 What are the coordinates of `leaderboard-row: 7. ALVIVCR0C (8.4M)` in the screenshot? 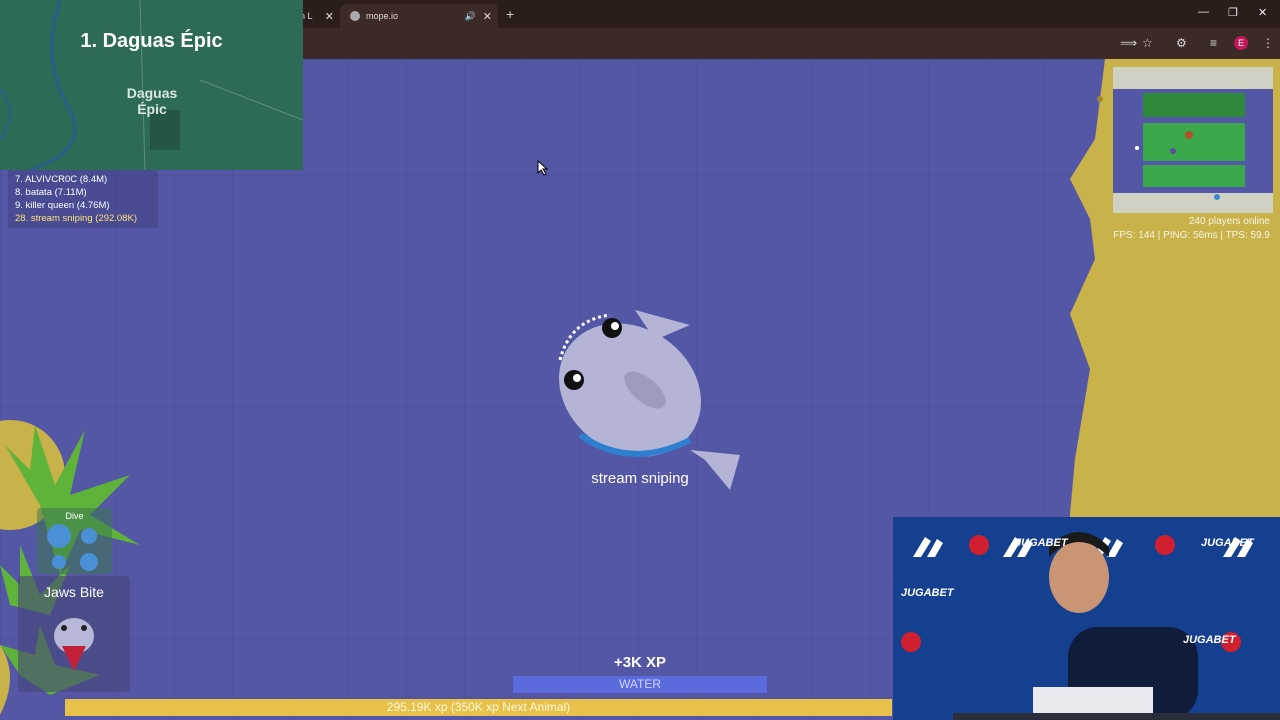 It's located at (61, 179).